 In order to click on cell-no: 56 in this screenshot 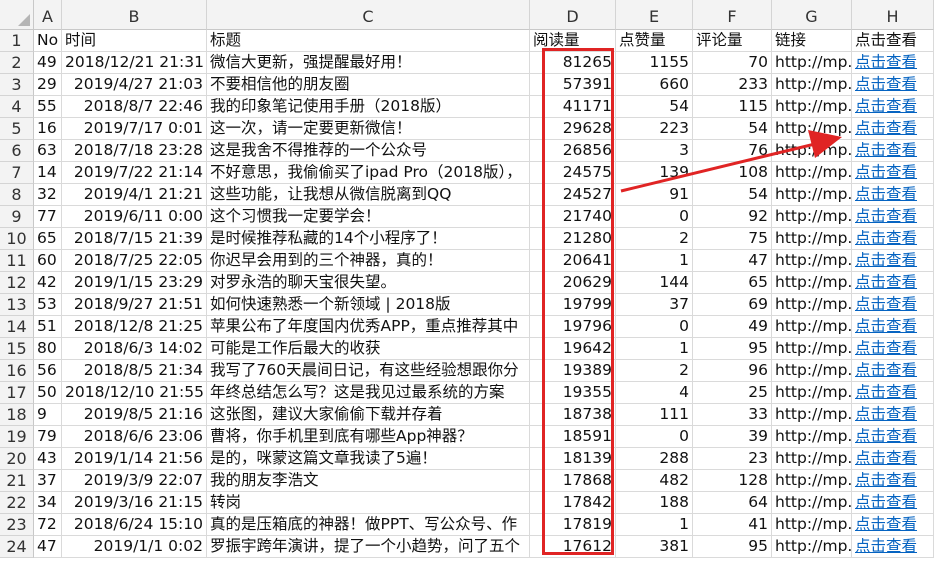, I will do `click(48, 371)`.